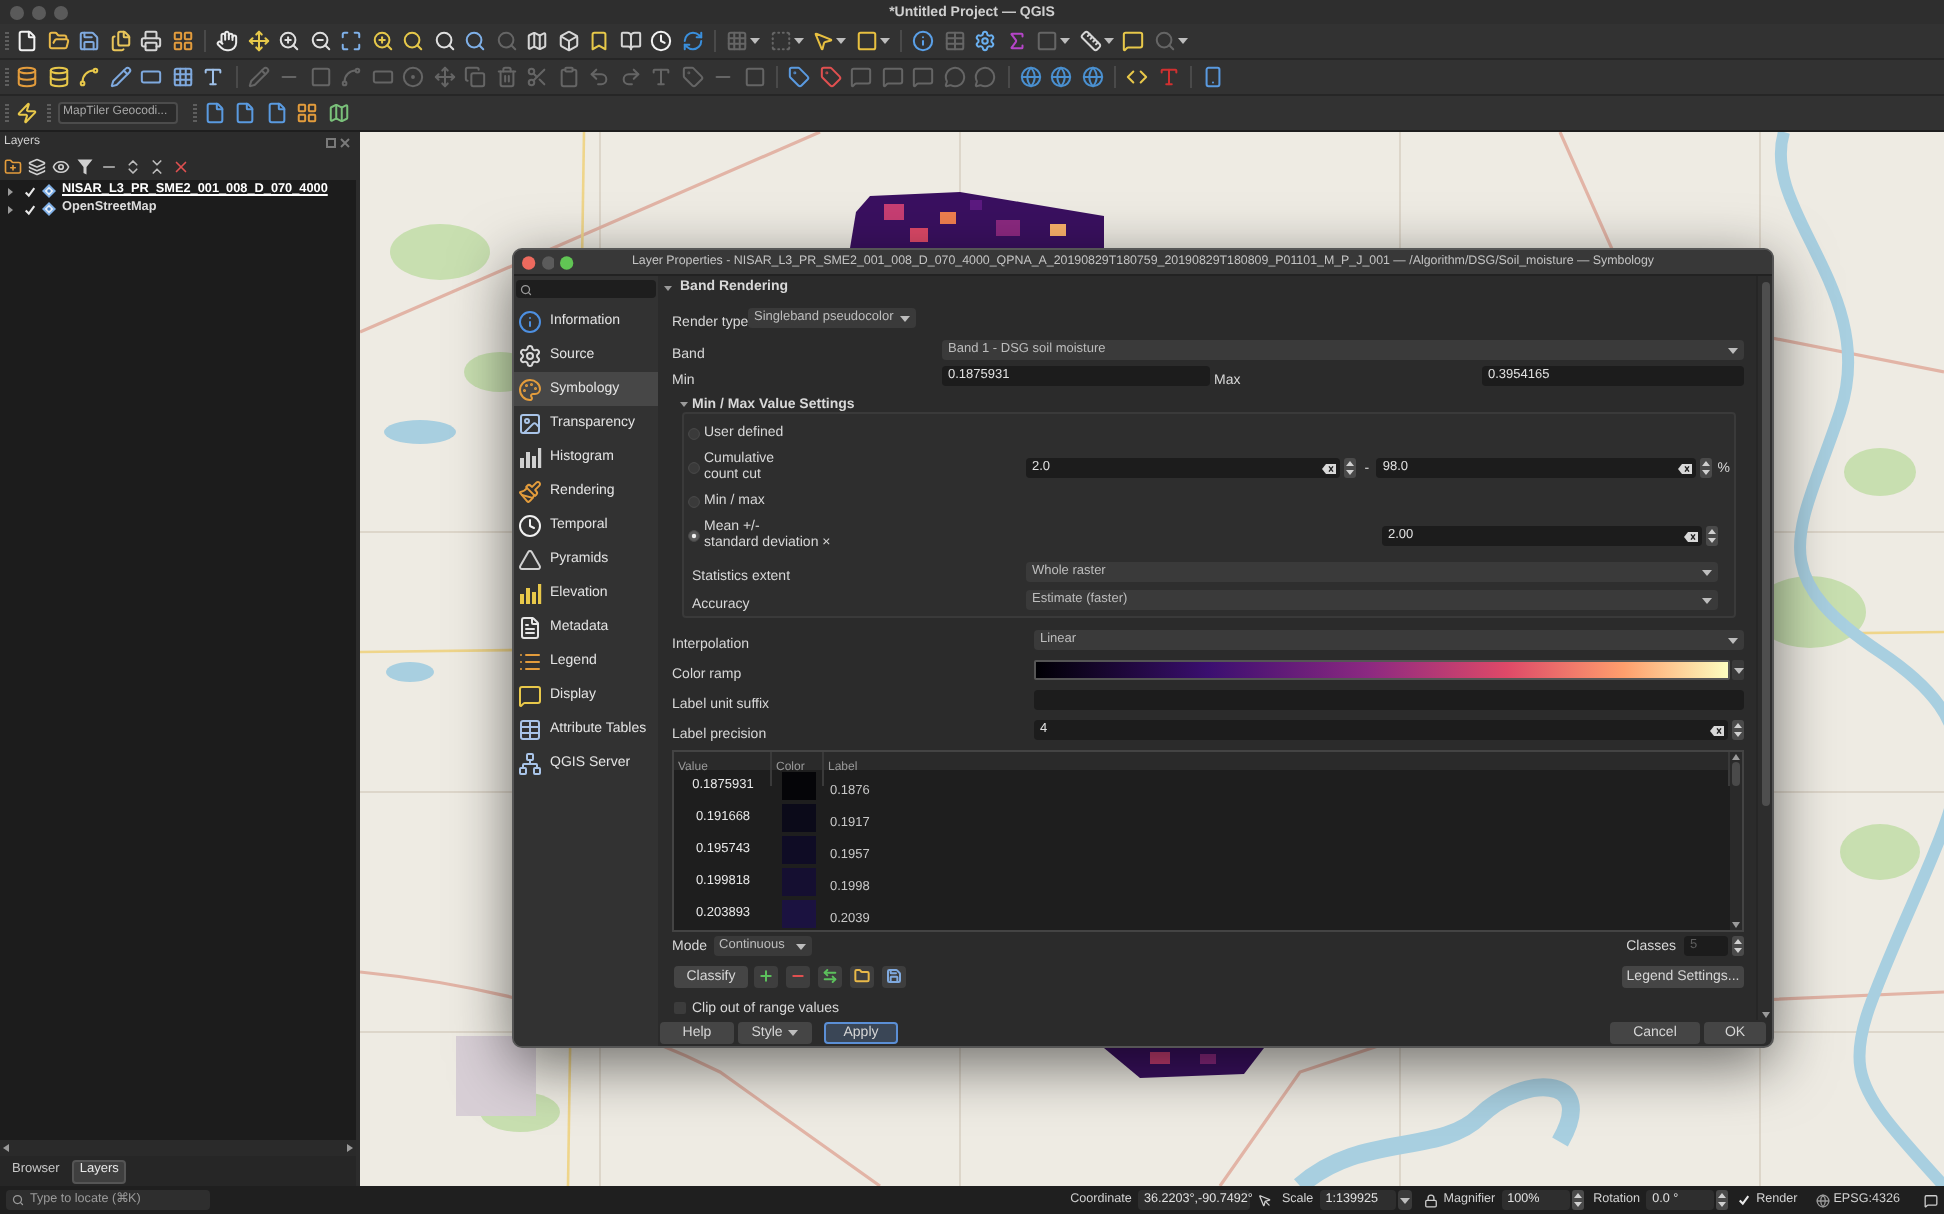 This screenshot has width=1944, height=1214. What do you see at coordinates (1213, 77) in the screenshot?
I see `phone-icon` at bounding box center [1213, 77].